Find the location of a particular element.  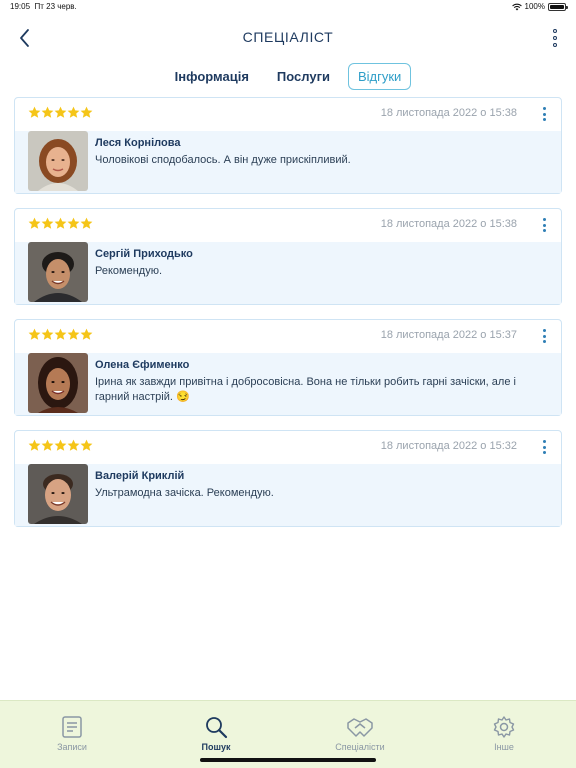

segmented-tabs: Інформація Послуги Відгуки is located at coordinates (288, 76).